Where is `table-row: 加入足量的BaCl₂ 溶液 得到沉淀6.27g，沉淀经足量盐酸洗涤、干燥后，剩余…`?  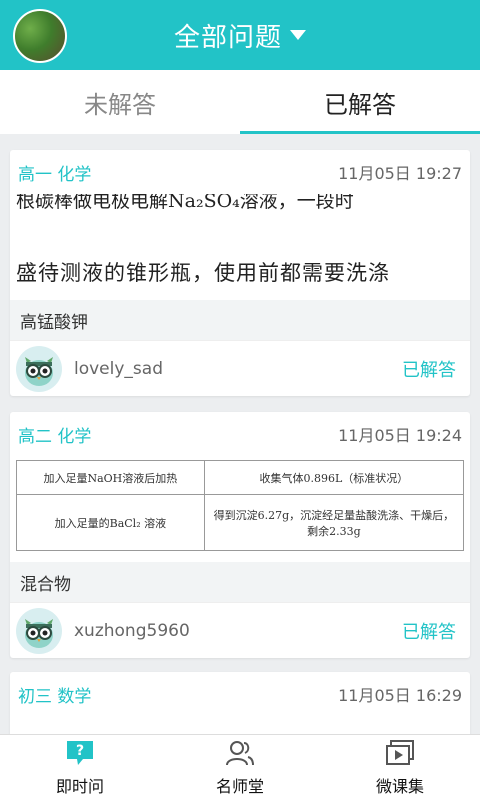
table-row: 加入足量的BaCl₂ 溶液 得到沉淀6.27g，沉淀经足量盐酸洗涤、干燥后，剩余… is located at coordinates (240, 522).